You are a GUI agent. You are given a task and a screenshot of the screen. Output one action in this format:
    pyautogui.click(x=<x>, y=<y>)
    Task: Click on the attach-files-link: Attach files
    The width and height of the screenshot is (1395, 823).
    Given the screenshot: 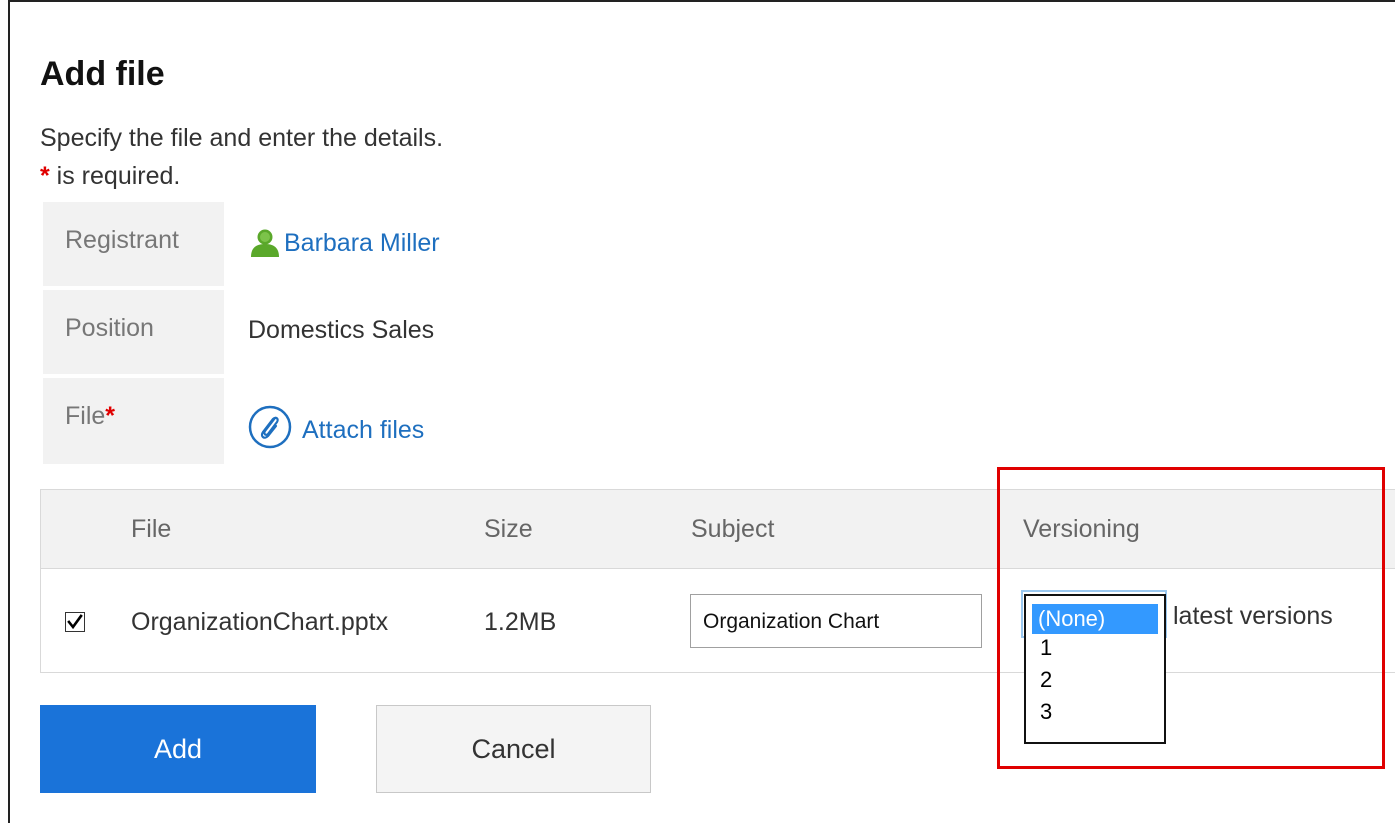 What is the action you would take?
    pyautogui.click(x=336, y=430)
    